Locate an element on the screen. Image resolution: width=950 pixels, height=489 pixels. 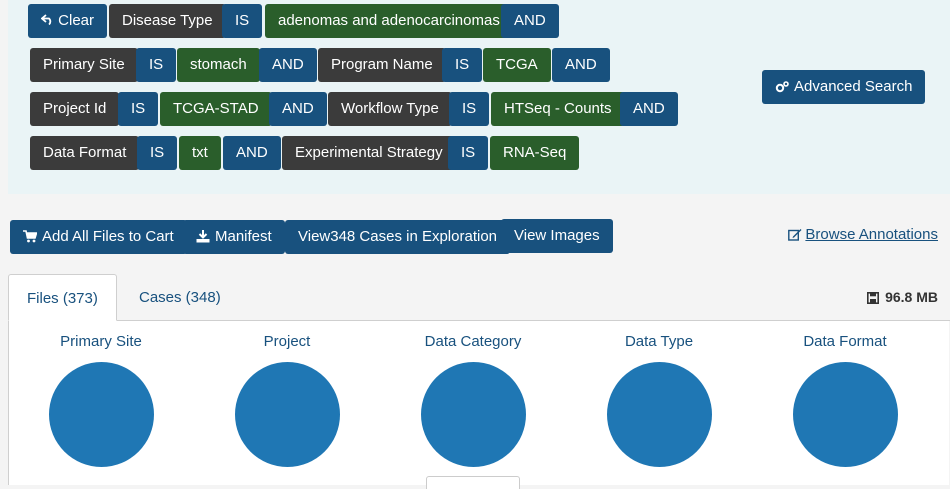
query-value-project-id: TCGA-STAD is located at coordinates (216, 109).